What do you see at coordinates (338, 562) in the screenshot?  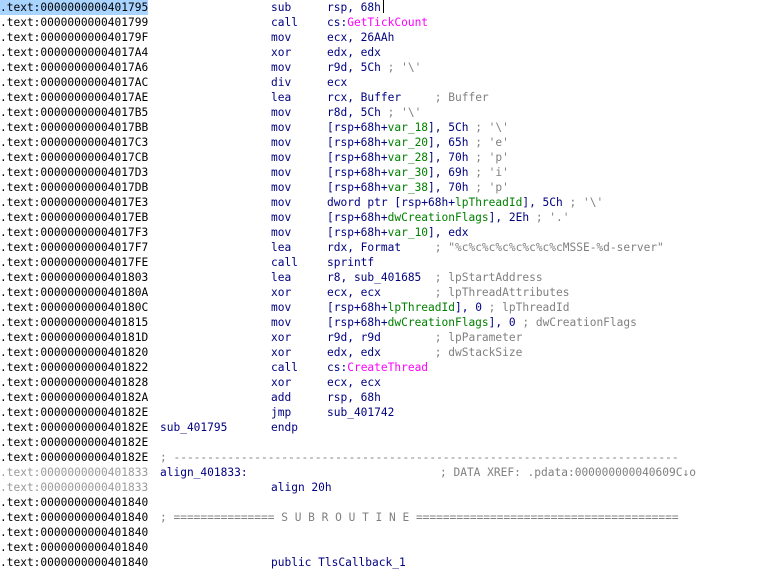 I see `public-declaration: public TlsCallback_1` at bounding box center [338, 562].